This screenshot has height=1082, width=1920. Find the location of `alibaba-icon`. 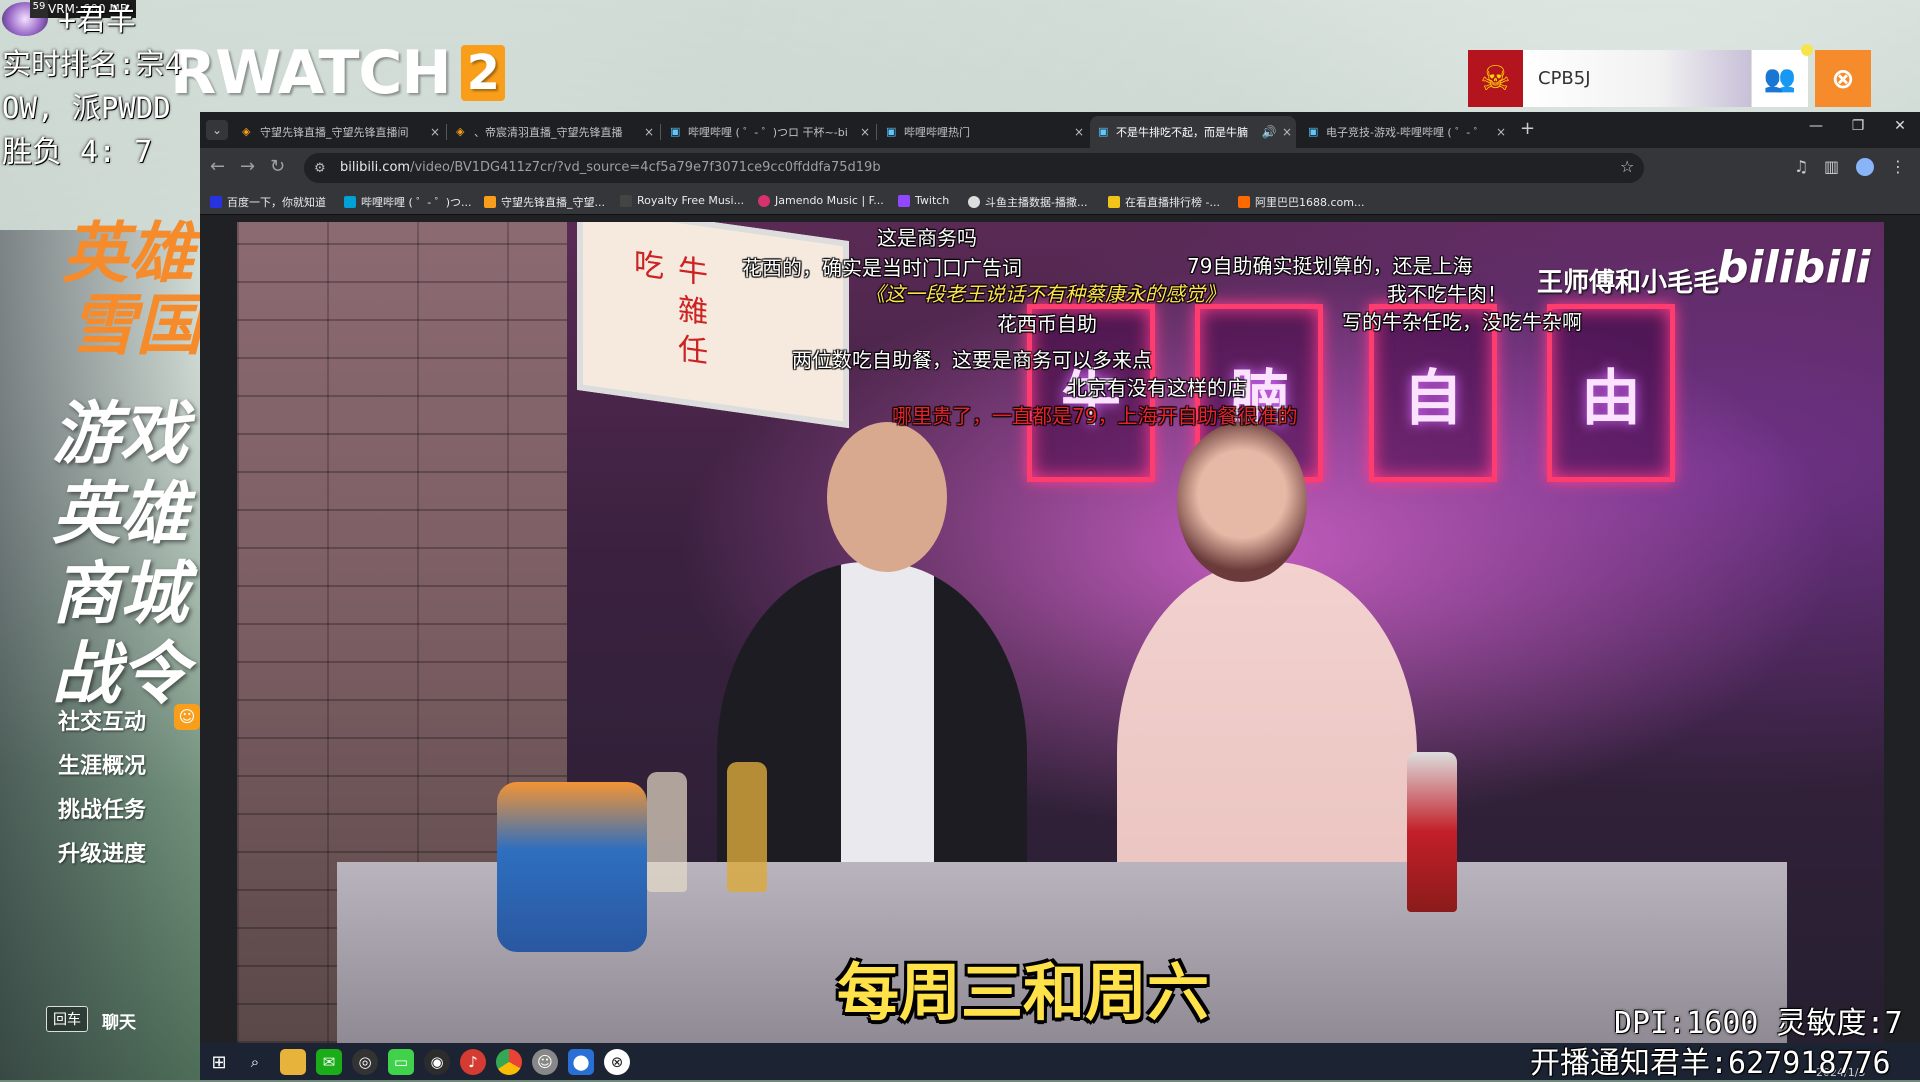

alibaba-icon is located at coordinates (1244, 202).